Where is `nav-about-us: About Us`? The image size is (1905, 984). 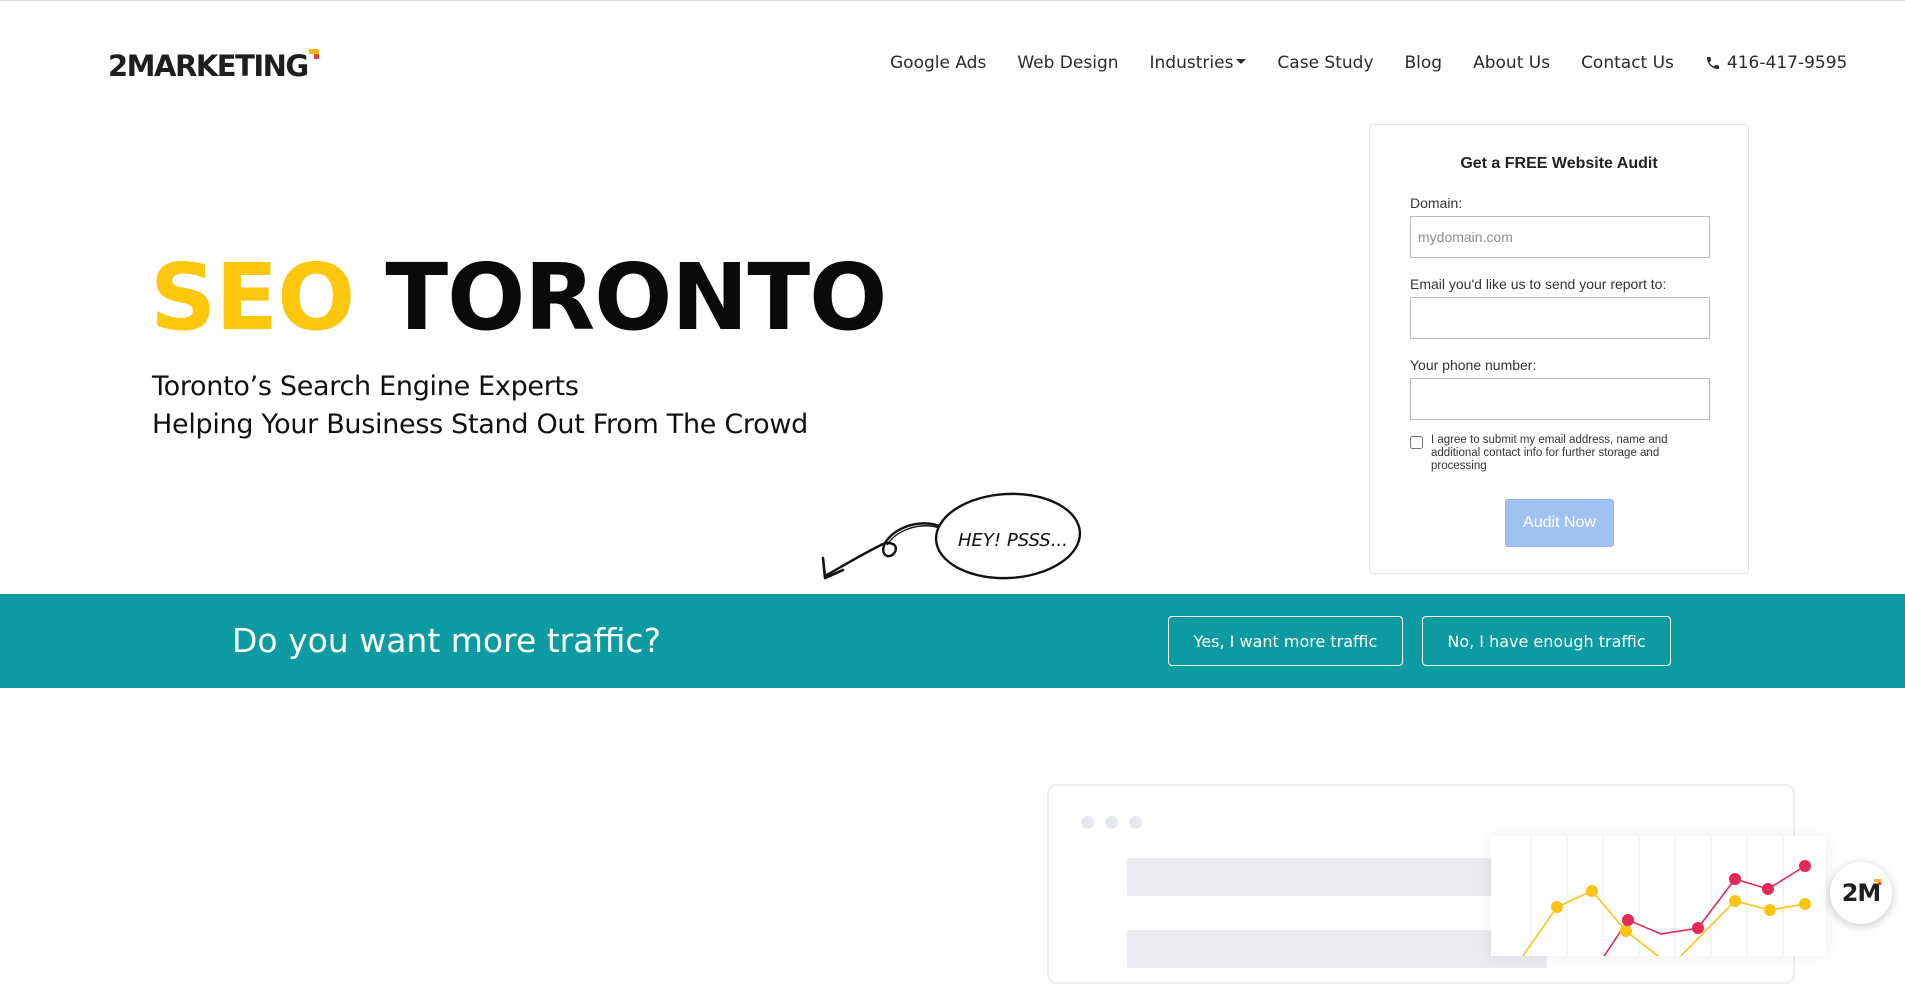
nav-about-us: About Us is located at coordinates (1511, 63).